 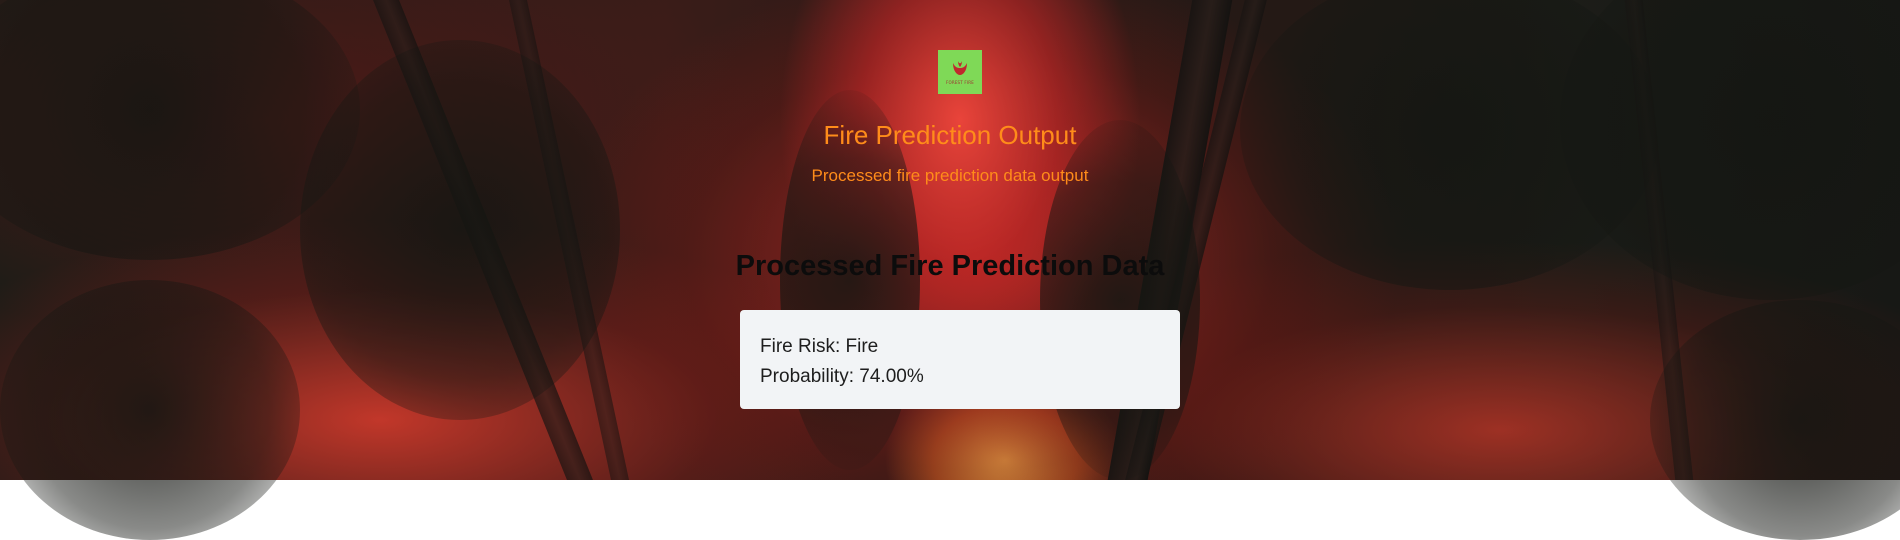 What do you see at coordinates (807, 376) in the screenshot?
I see `probability-label: Probability:` at bounding box center [807, 376].